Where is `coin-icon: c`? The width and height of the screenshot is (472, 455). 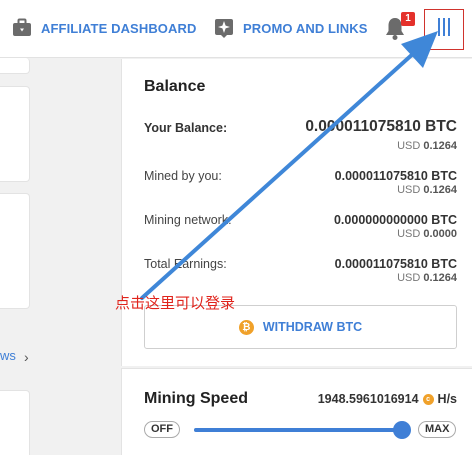
coin-icon: c is located at coordinates (428, 399).